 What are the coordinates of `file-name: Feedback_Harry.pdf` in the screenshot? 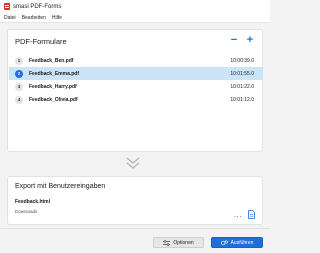 It's located at (53, 86).